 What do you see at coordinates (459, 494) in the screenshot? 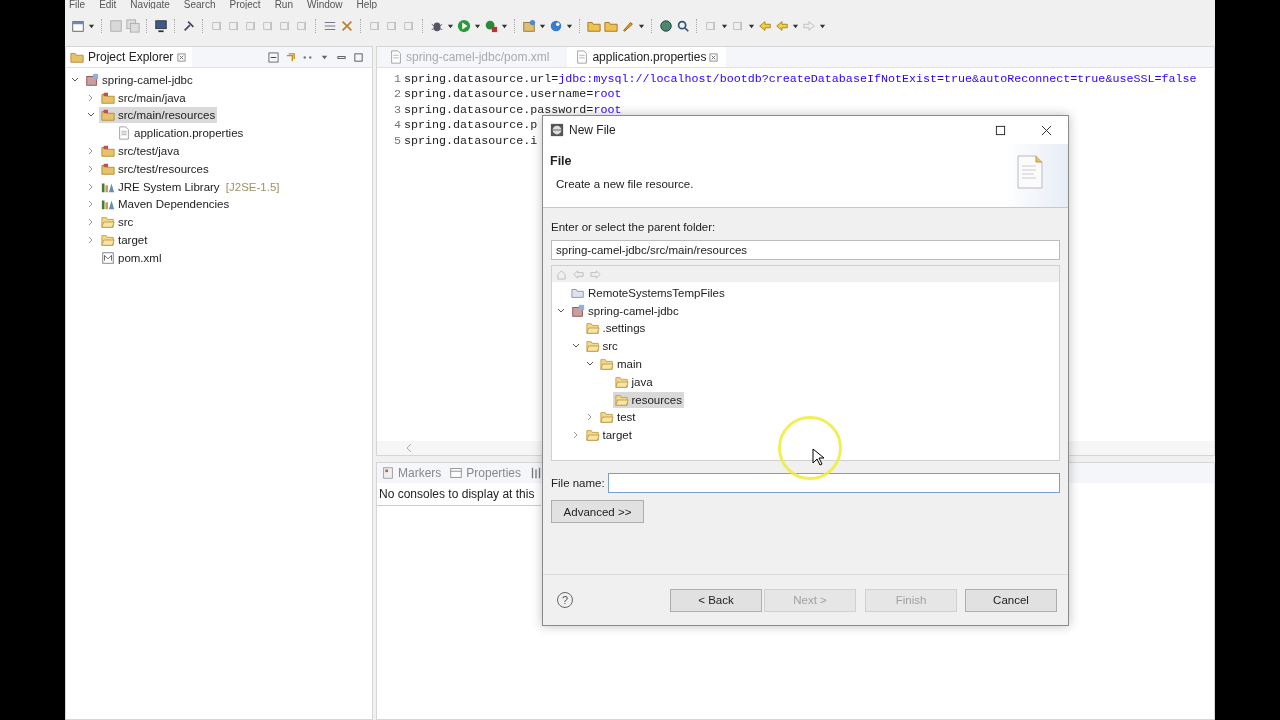
I see `console-message: No consoles to display at this` at bounding box center [459, 494].